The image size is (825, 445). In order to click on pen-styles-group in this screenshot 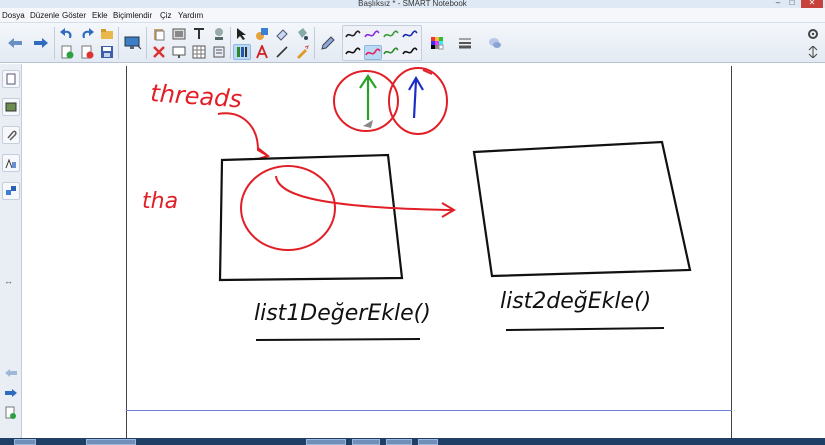, I will do `click(382, 43)`.